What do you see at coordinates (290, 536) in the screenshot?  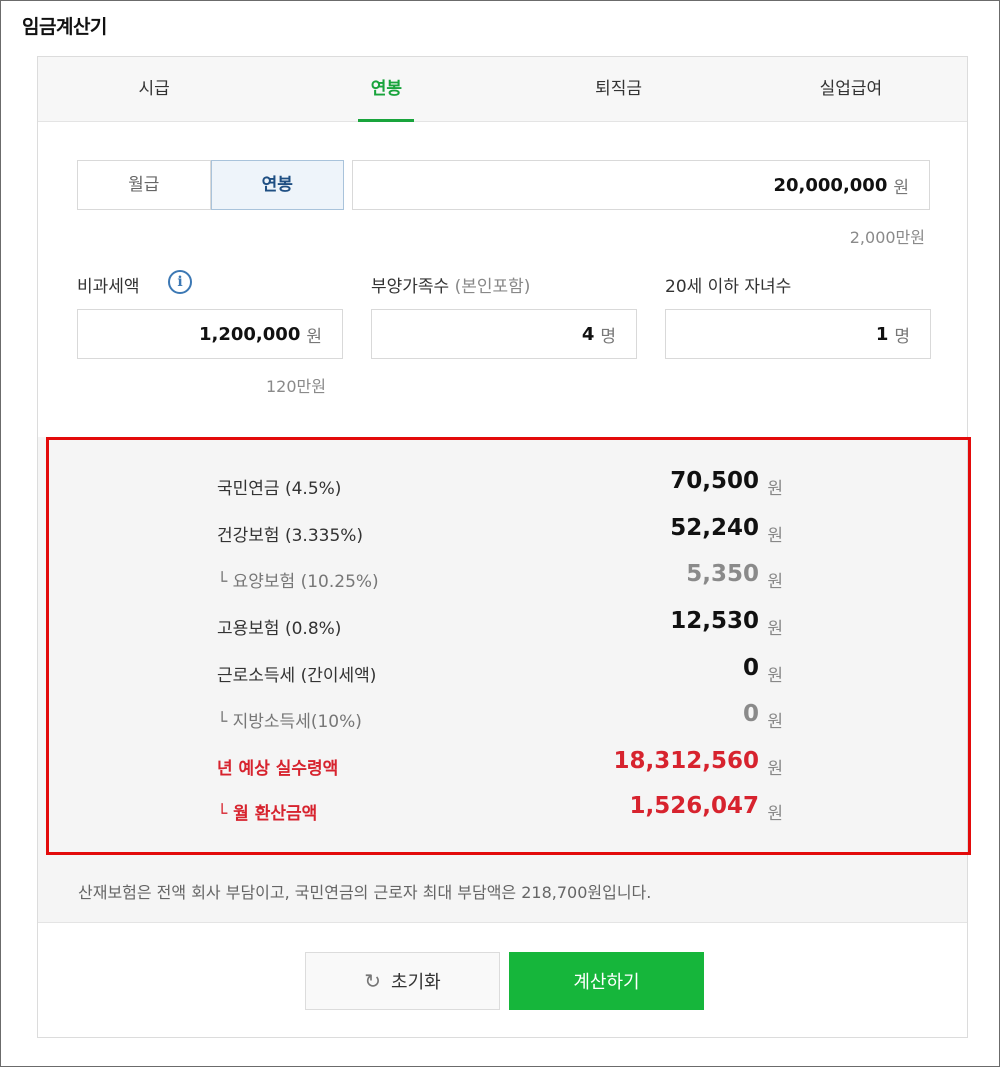 I see `result-label: 건강보험 (3.335%)` at bounding box center [290, 536].